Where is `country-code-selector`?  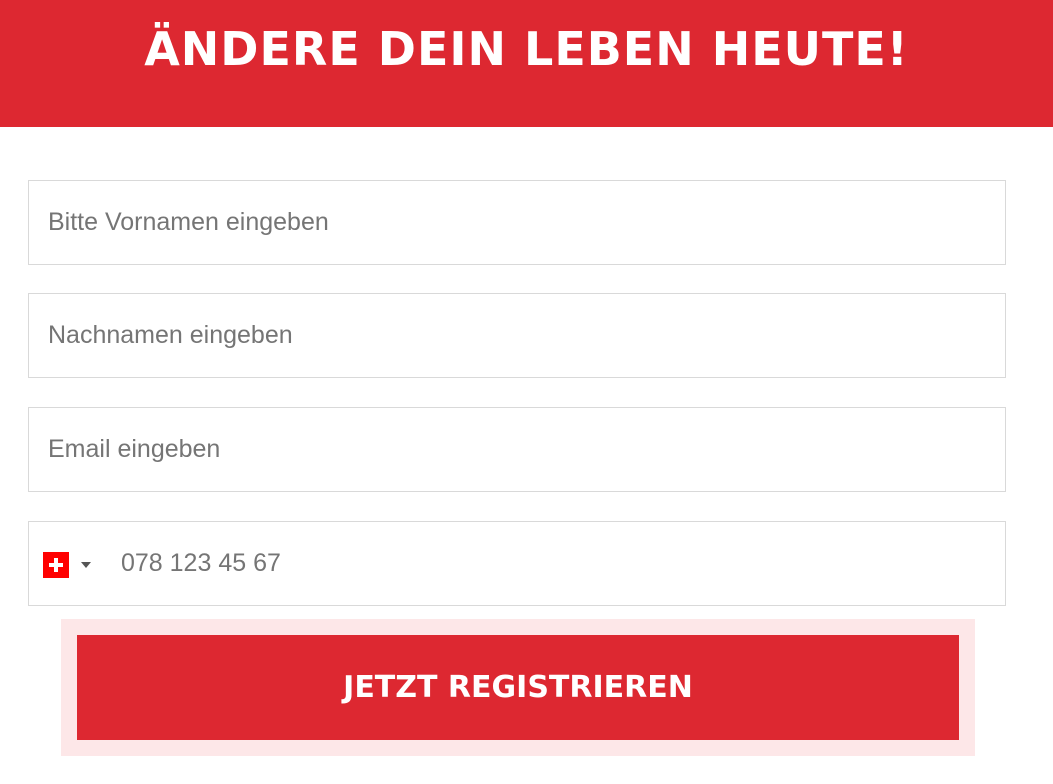 country-code-selector is located at coordinates (67, 565).